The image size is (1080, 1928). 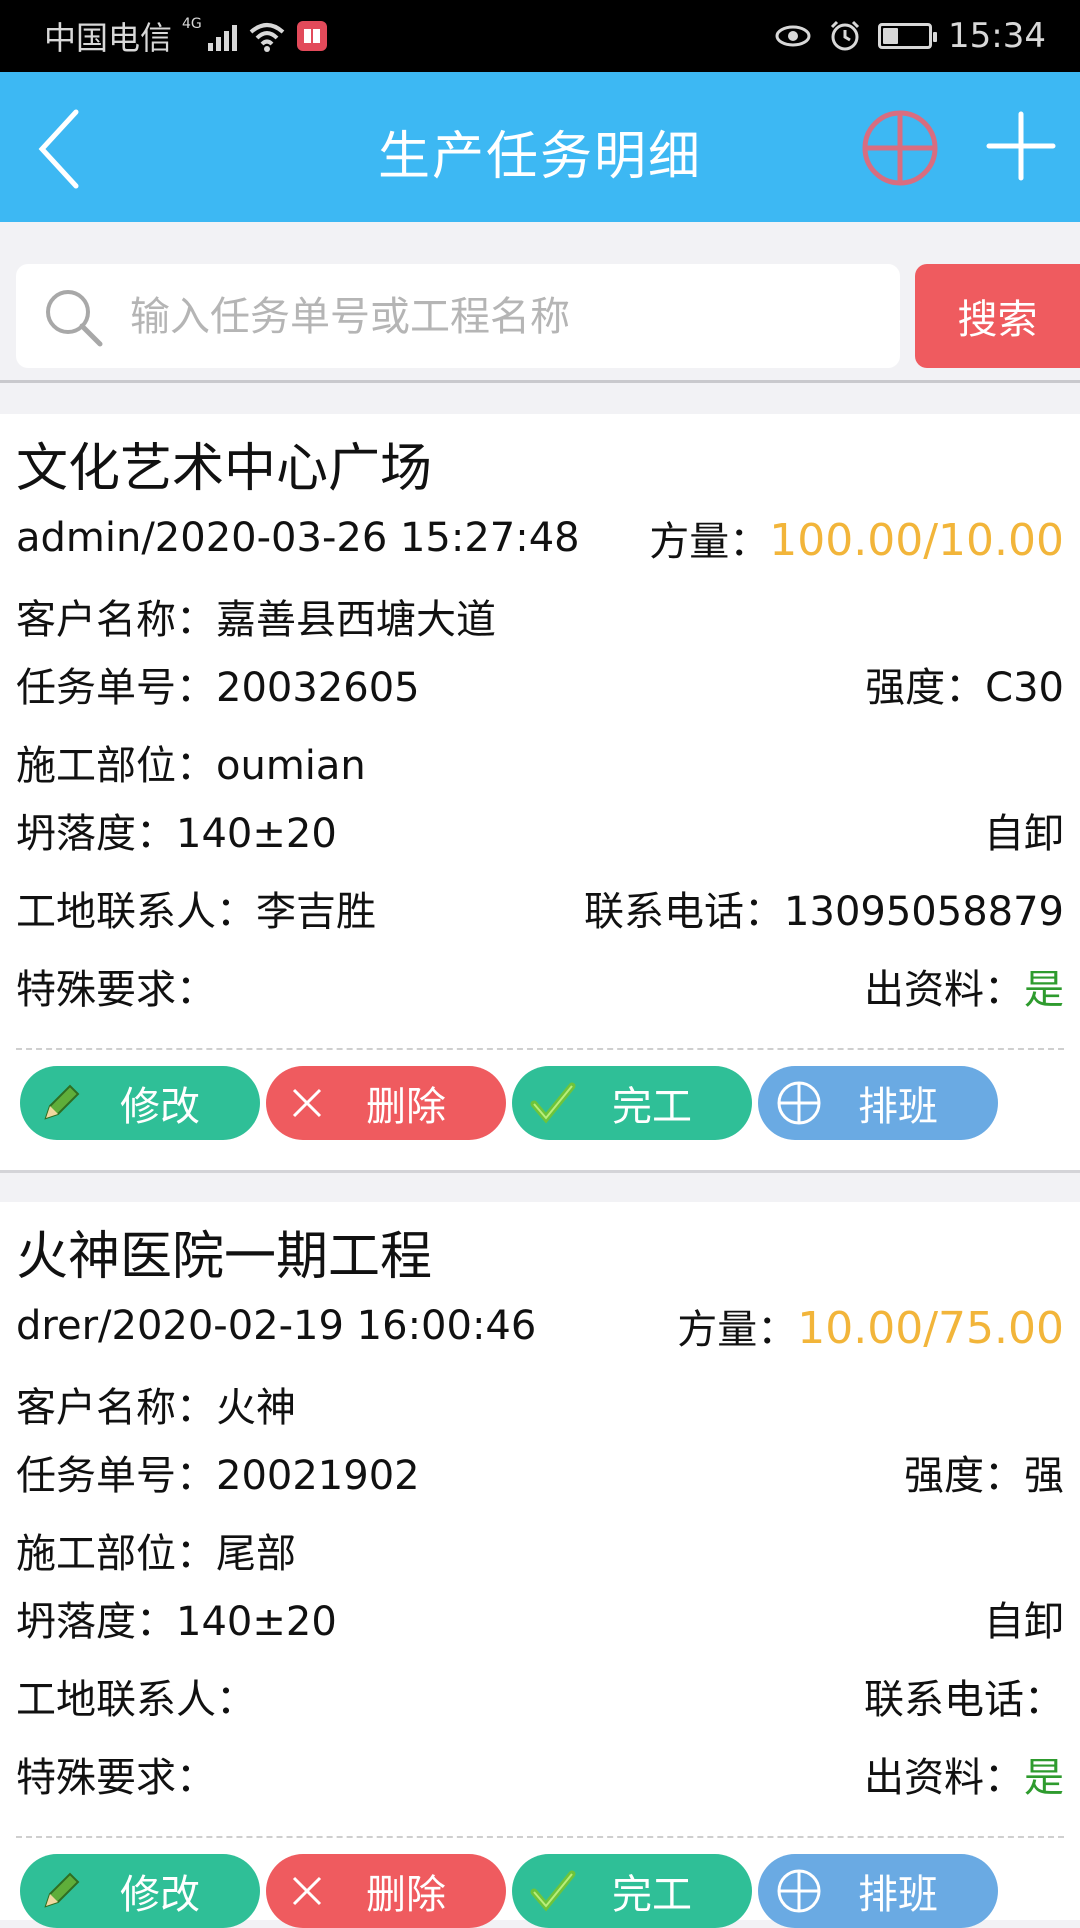 I want to click on task-no-row: 任务单号：20032605 强度：C30, so click(x=540, y=684).